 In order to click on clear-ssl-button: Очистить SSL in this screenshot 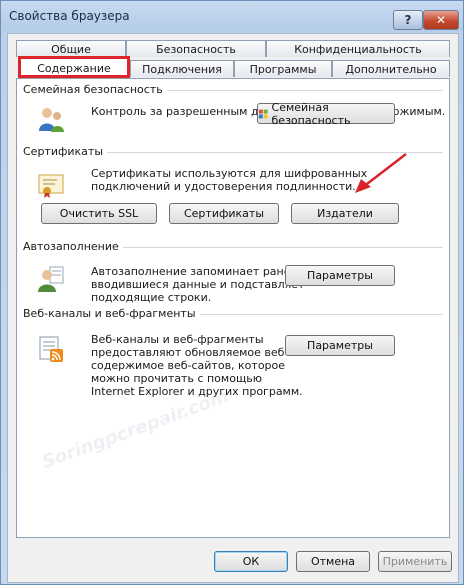, I will do `click(99, 213)`.